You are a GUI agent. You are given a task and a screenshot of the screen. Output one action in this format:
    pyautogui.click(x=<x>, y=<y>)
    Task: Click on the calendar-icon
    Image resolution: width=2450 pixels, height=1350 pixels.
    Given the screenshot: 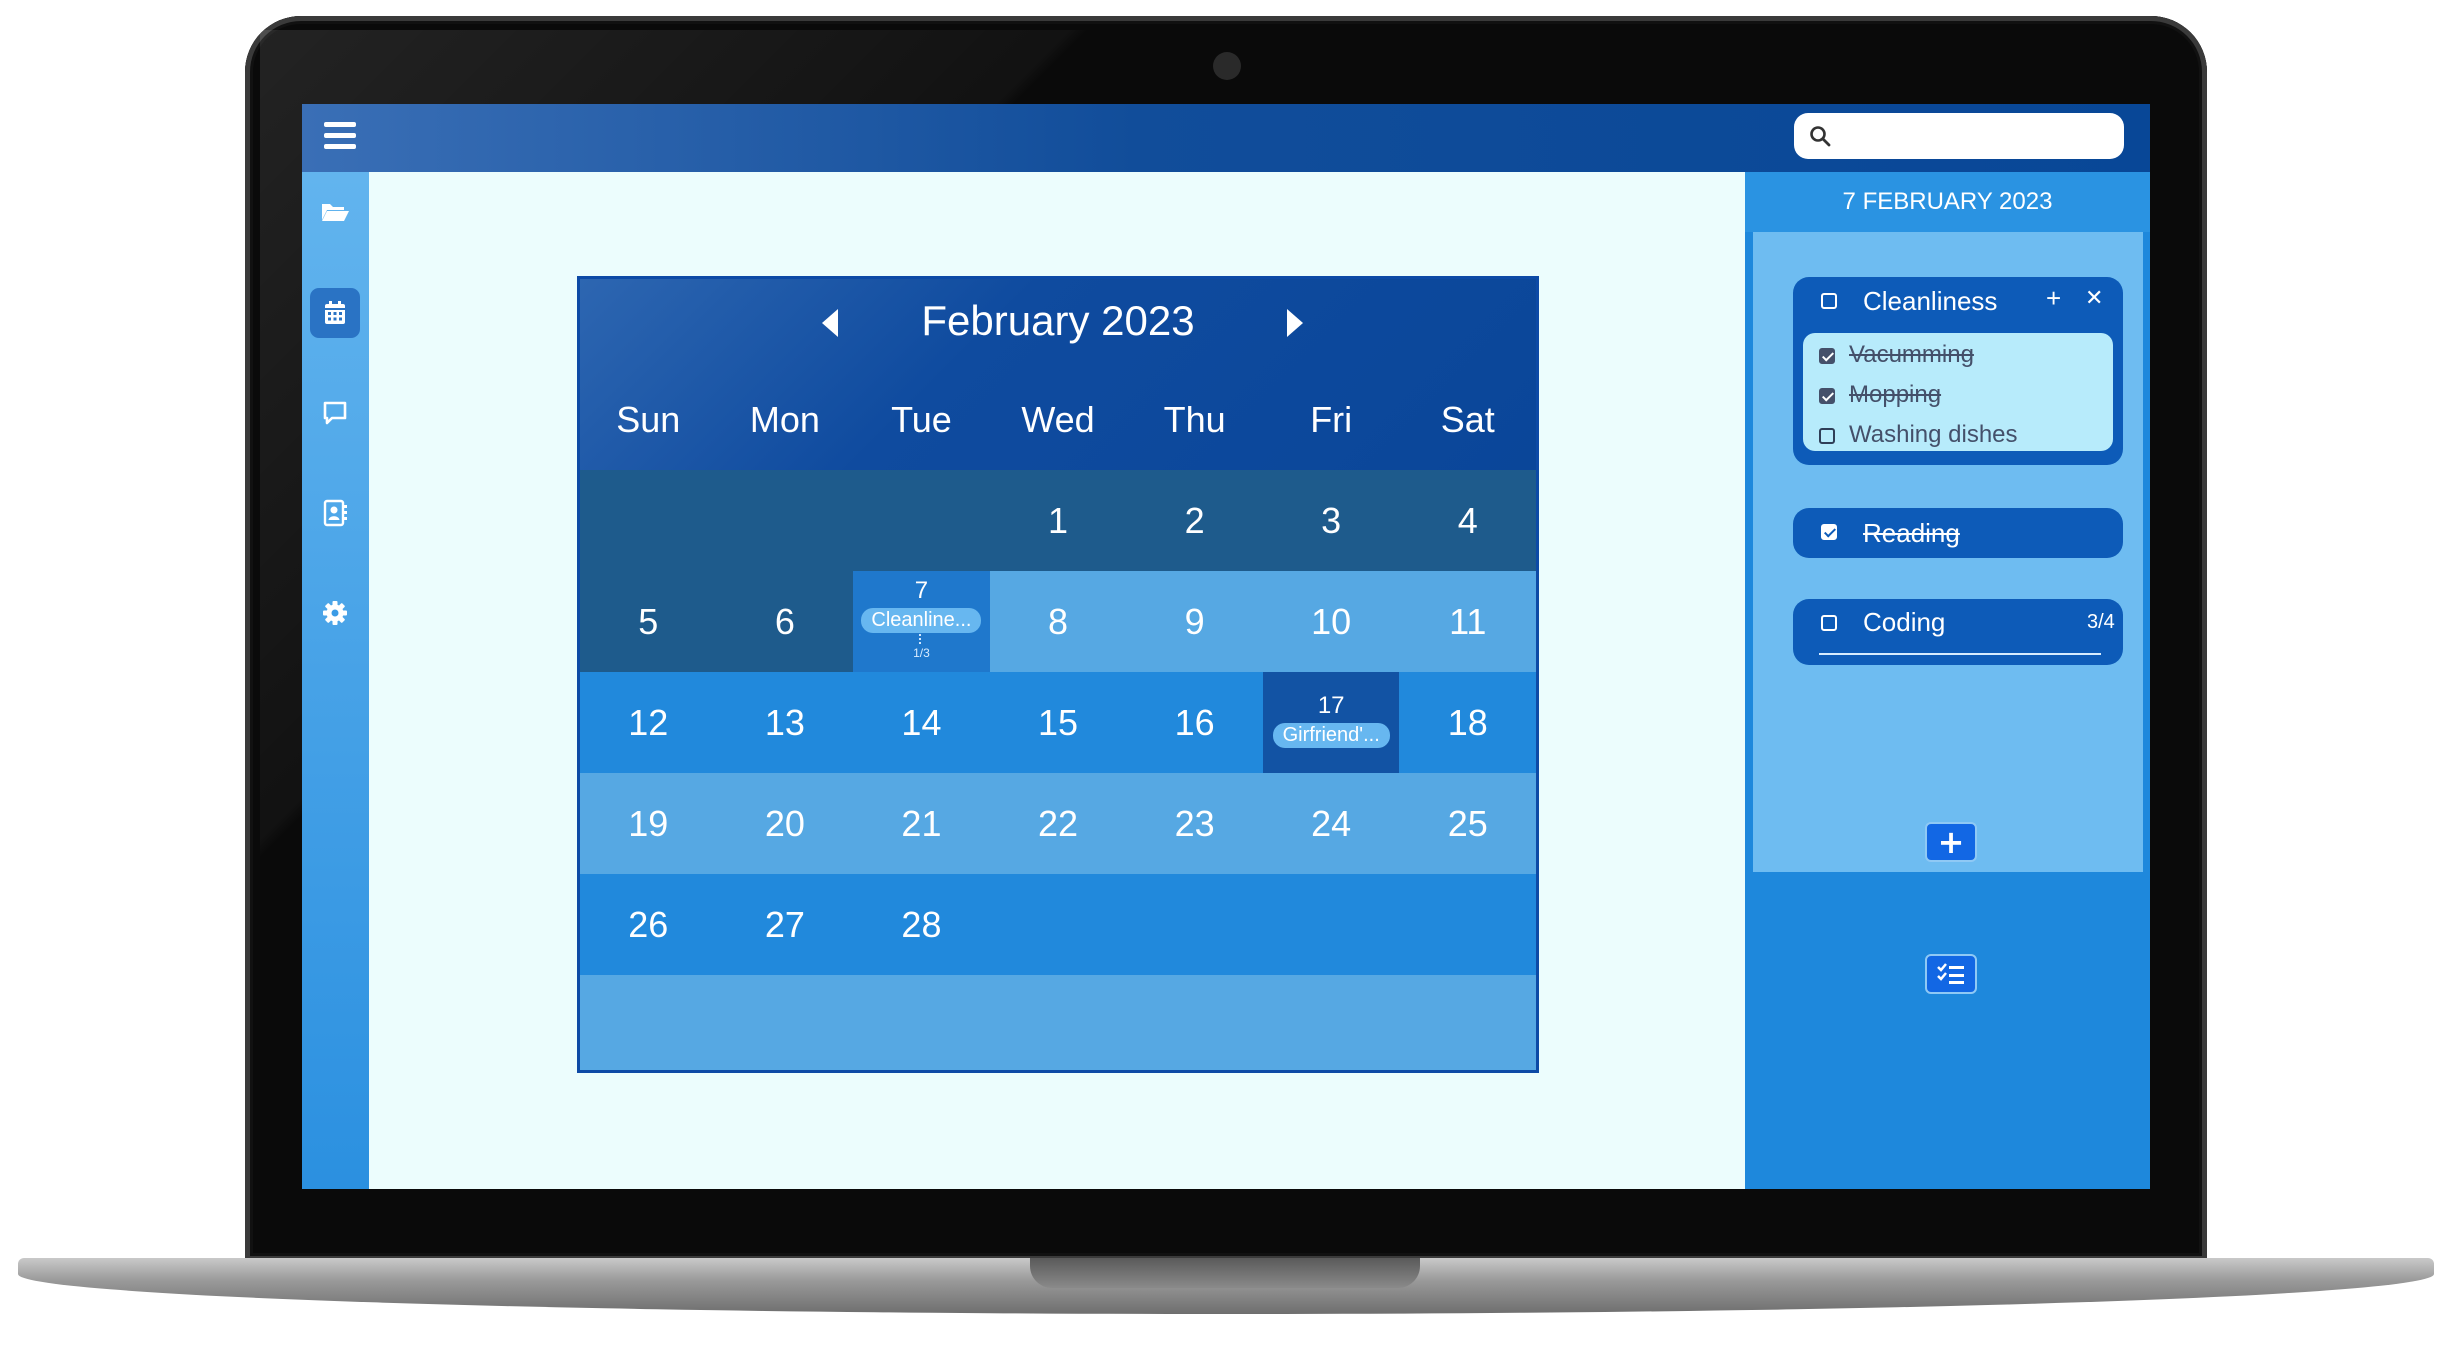 What is the action you would take?
    pyautogui.click(x=335, y=312)
    